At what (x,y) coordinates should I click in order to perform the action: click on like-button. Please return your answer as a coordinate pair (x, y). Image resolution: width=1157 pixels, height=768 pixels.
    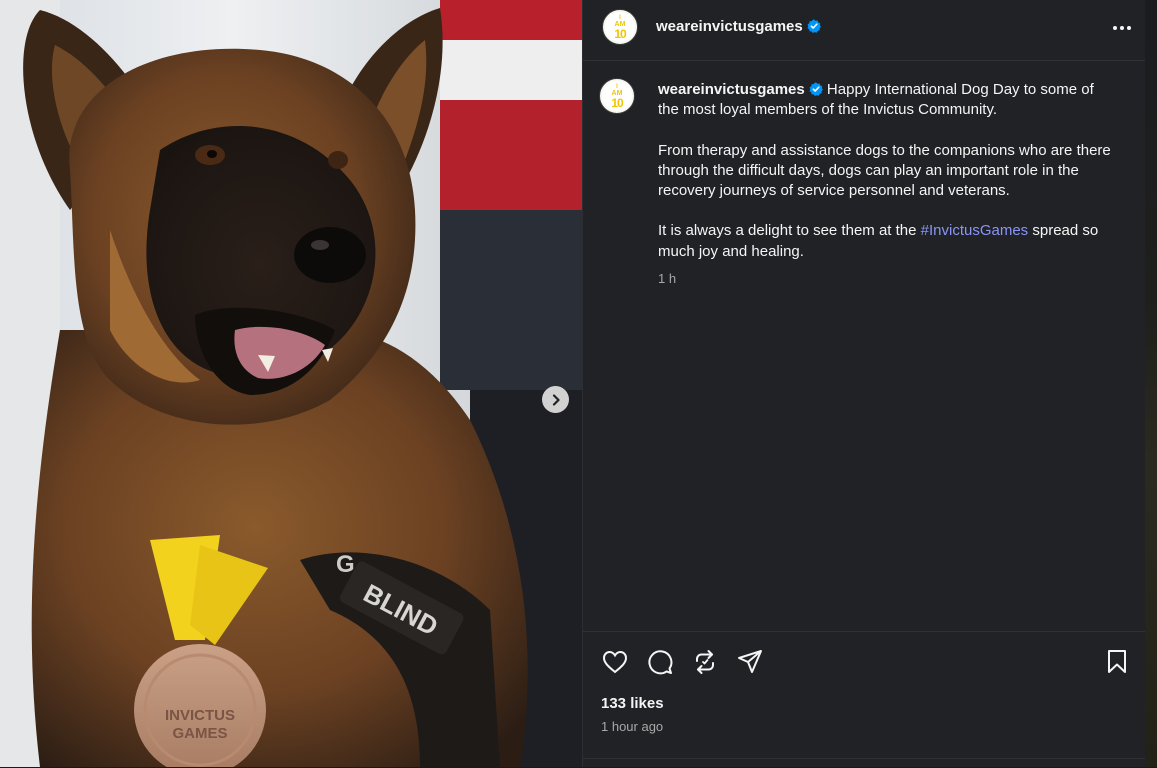
    Looking at the image, I should click on (615, 662).